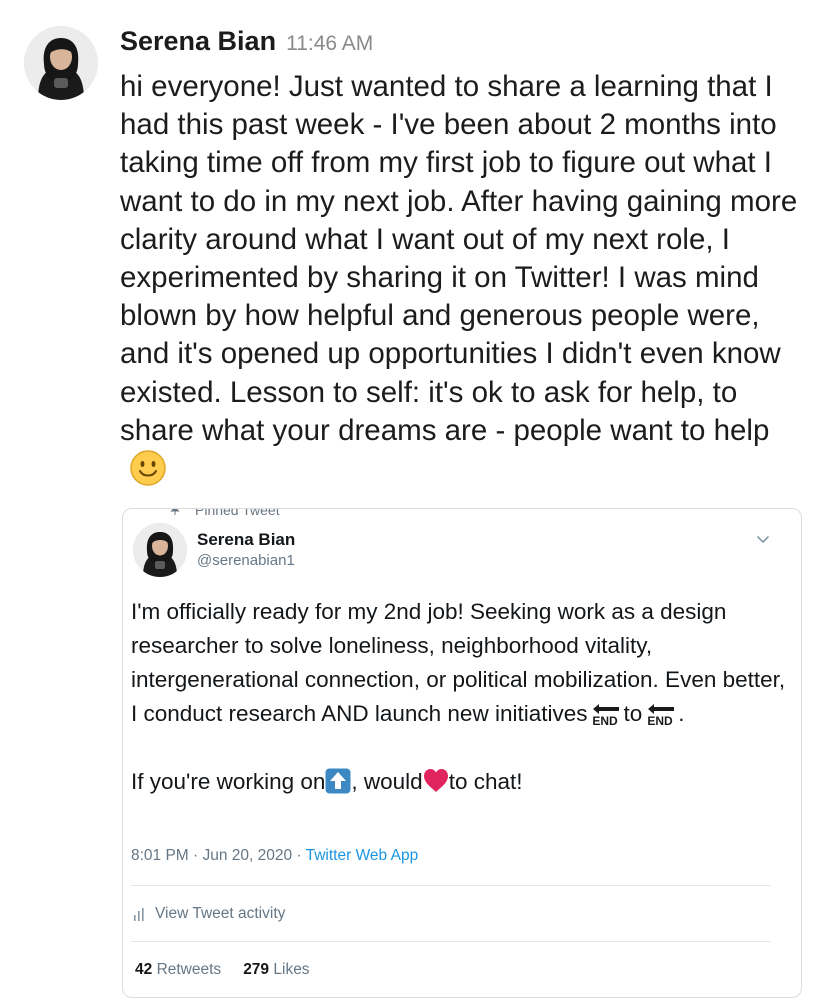 The image size is (828, 1008). What do you see at coordinates (189, 969) in the screenshot?
I see `retweets-label: Retweets` at bounding box center [189, 969].